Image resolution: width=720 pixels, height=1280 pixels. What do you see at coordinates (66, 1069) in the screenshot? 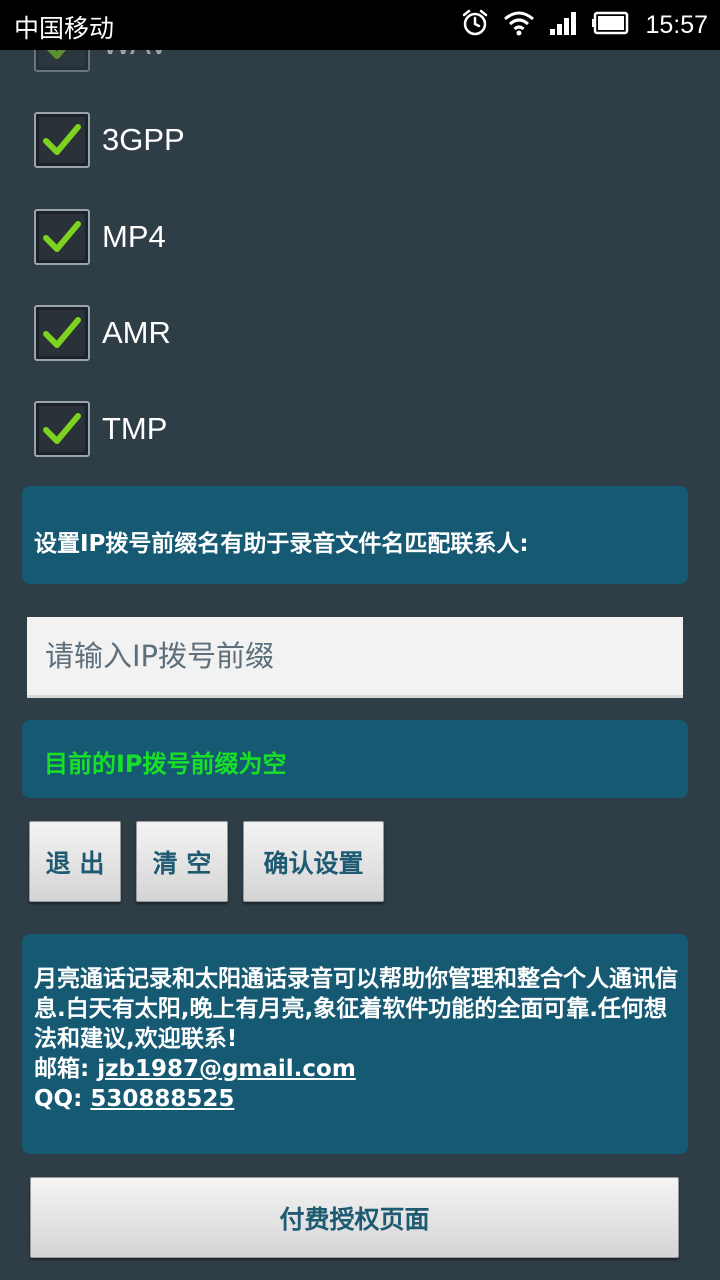
I see `email-label: 邮箱:` at bounding box center [66, 1069].